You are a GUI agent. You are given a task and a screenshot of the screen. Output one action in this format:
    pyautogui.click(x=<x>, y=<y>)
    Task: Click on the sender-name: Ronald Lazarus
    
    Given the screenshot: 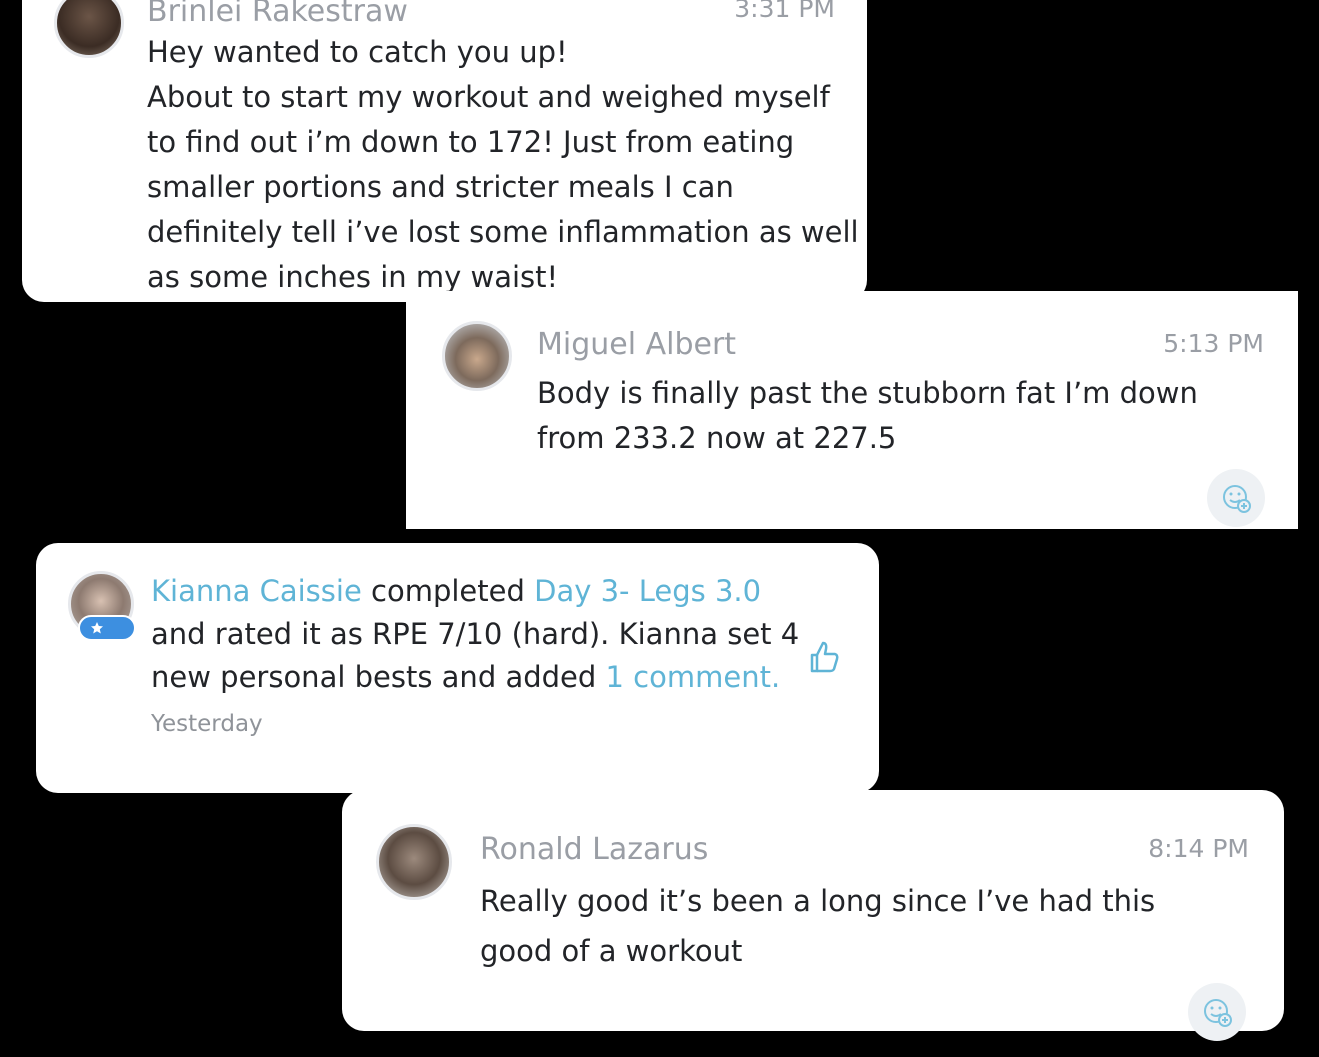 What is the action you would take?
    pyautogui.click(x=594, y=849)
    